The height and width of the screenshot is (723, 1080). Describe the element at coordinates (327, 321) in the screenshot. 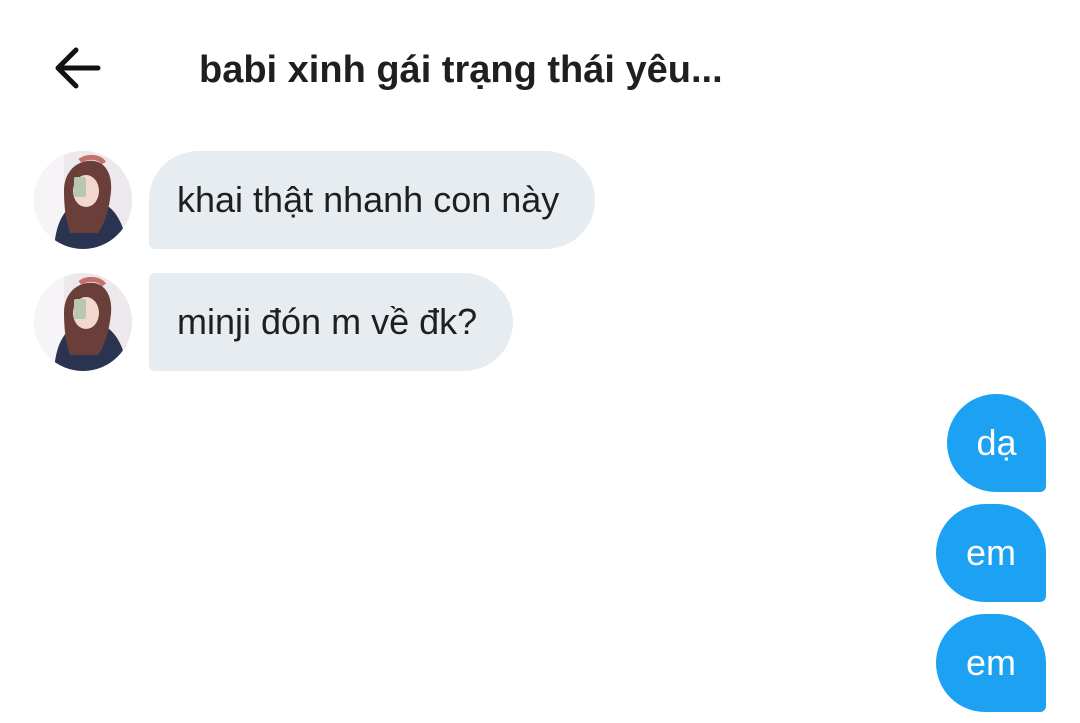

I see `message-text: minji đón m về đk?` at that location.